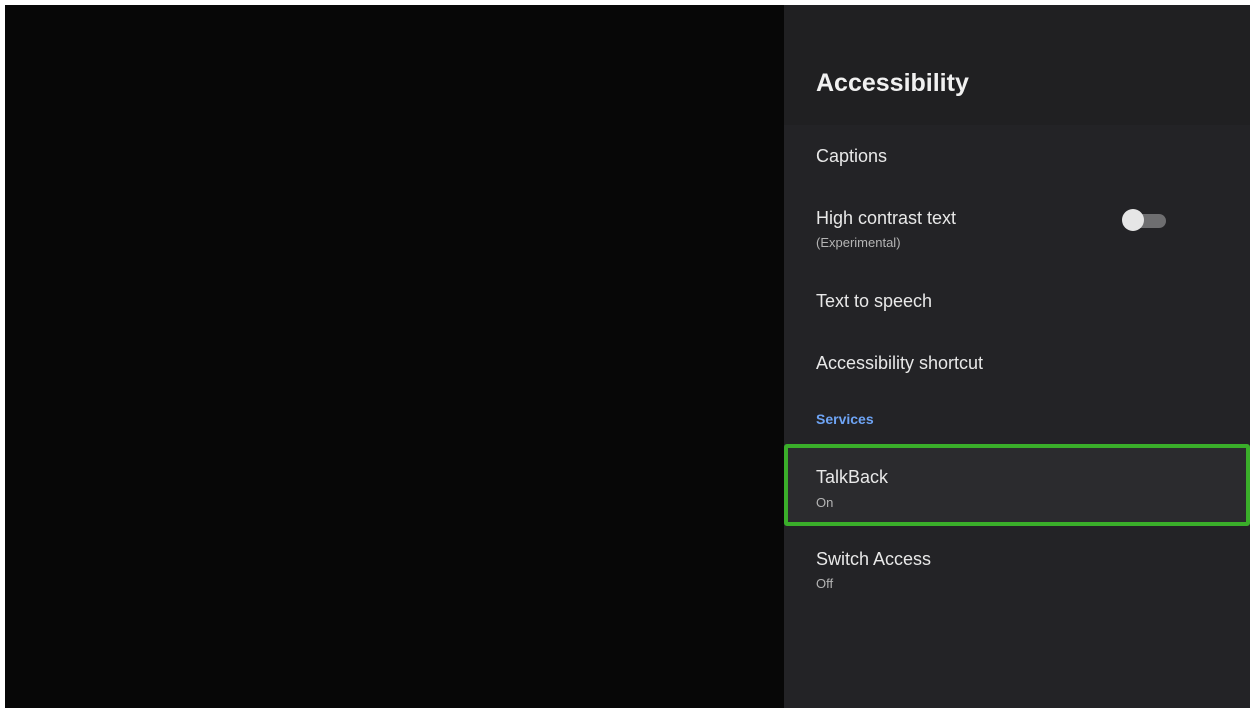 The height and width of the screenshot is (711, 1254). I want to click on menu-item-label: Captions, so click(852, 156).